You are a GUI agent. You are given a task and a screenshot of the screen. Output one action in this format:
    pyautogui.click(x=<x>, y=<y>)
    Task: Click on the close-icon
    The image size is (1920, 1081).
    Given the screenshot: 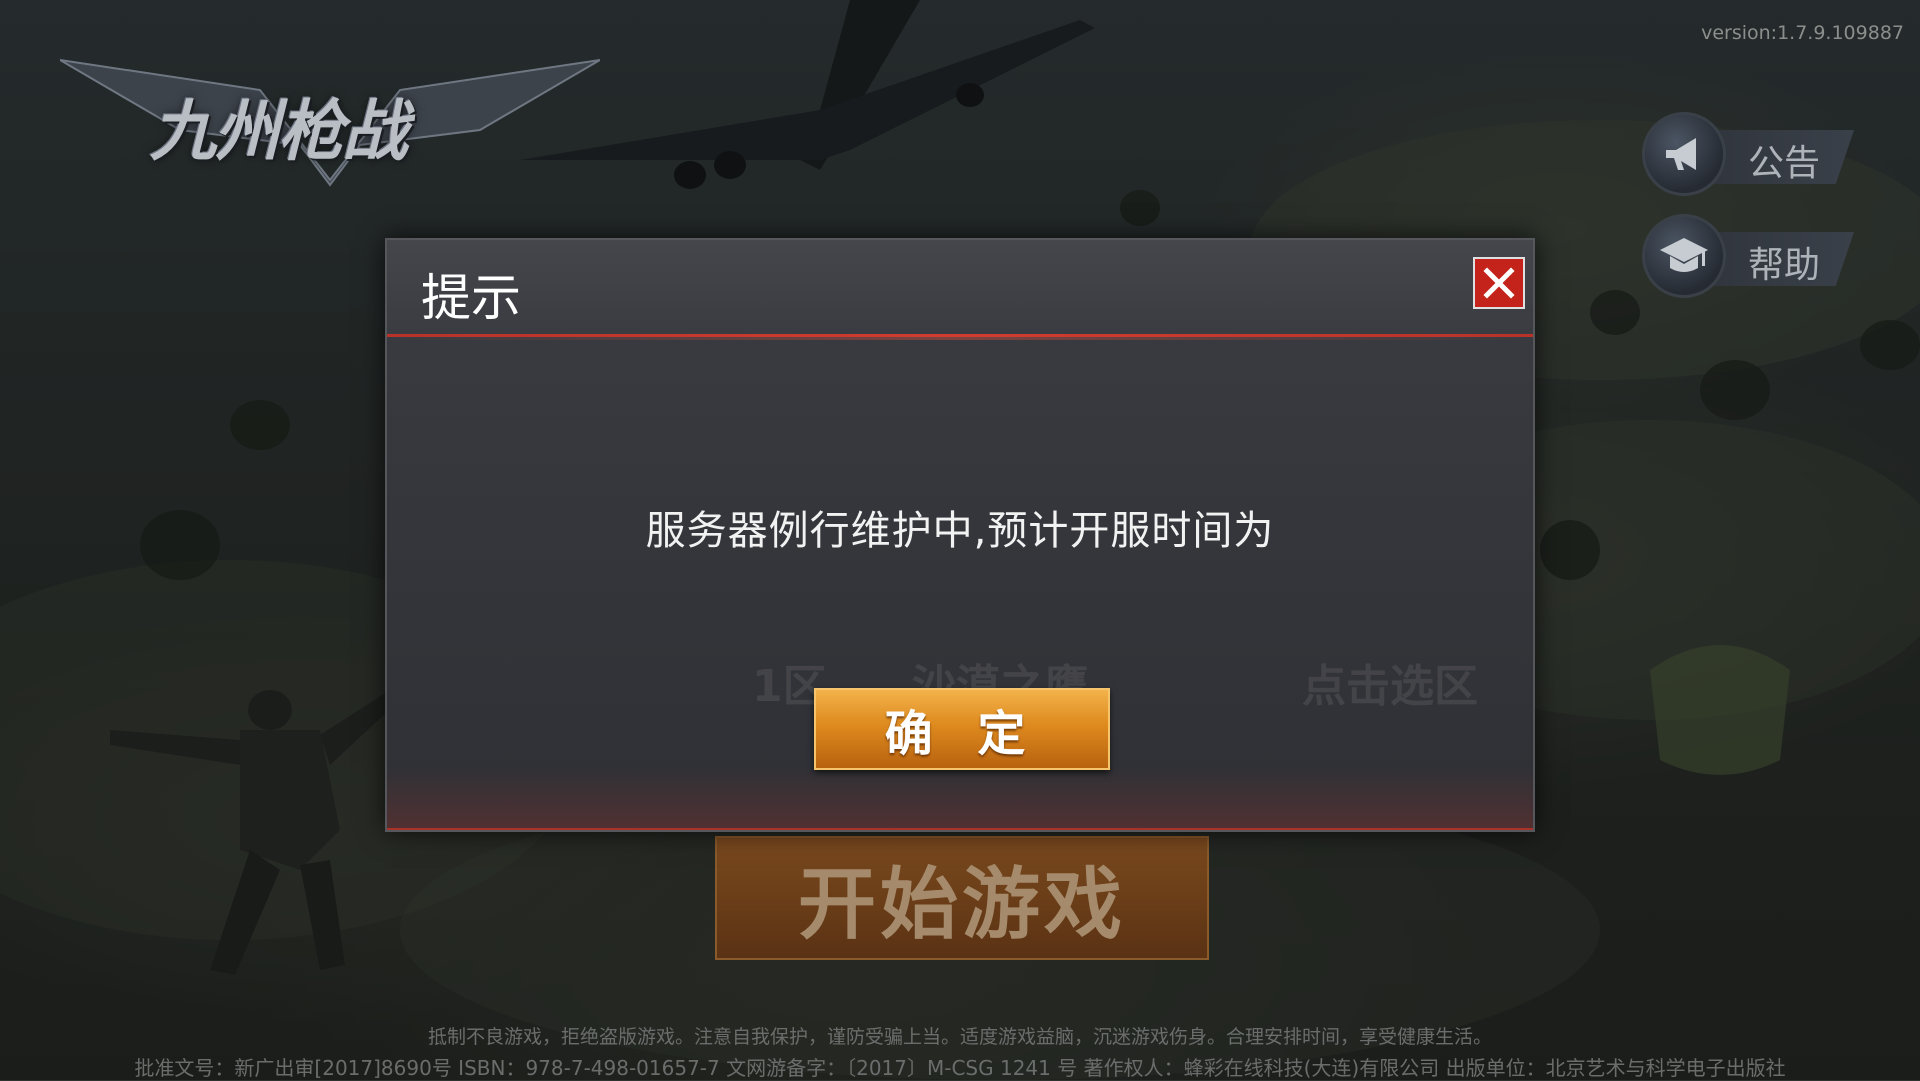 What is the action you would take?
    pyautogui.click(x=1499, y=283)
    